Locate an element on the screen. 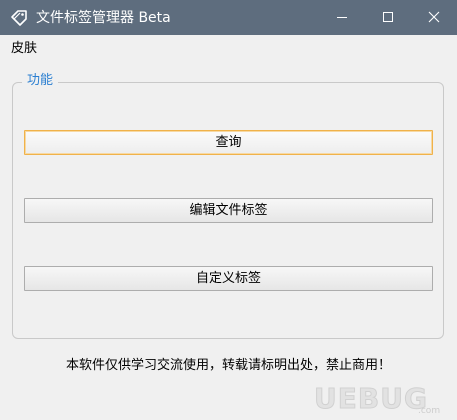 The image size is (457, 420). watermark-subtext: .com is located at coordinates (429, 411).